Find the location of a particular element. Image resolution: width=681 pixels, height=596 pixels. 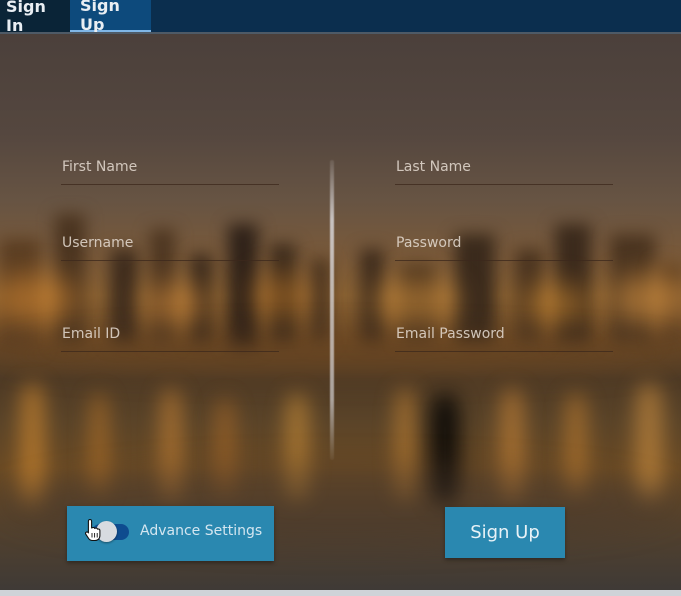

first-name-field: First Name is located at coordinates (170, 170).